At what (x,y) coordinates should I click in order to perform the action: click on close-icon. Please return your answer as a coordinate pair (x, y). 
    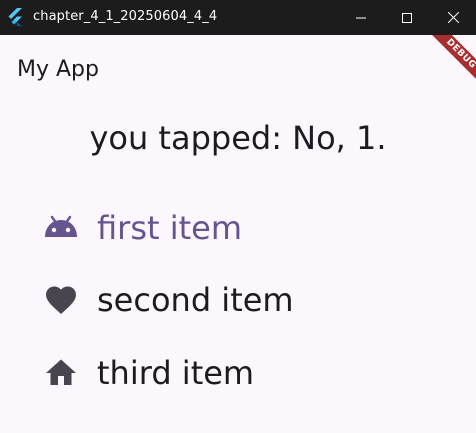
    Looking at the image, I should click on (453, 17).